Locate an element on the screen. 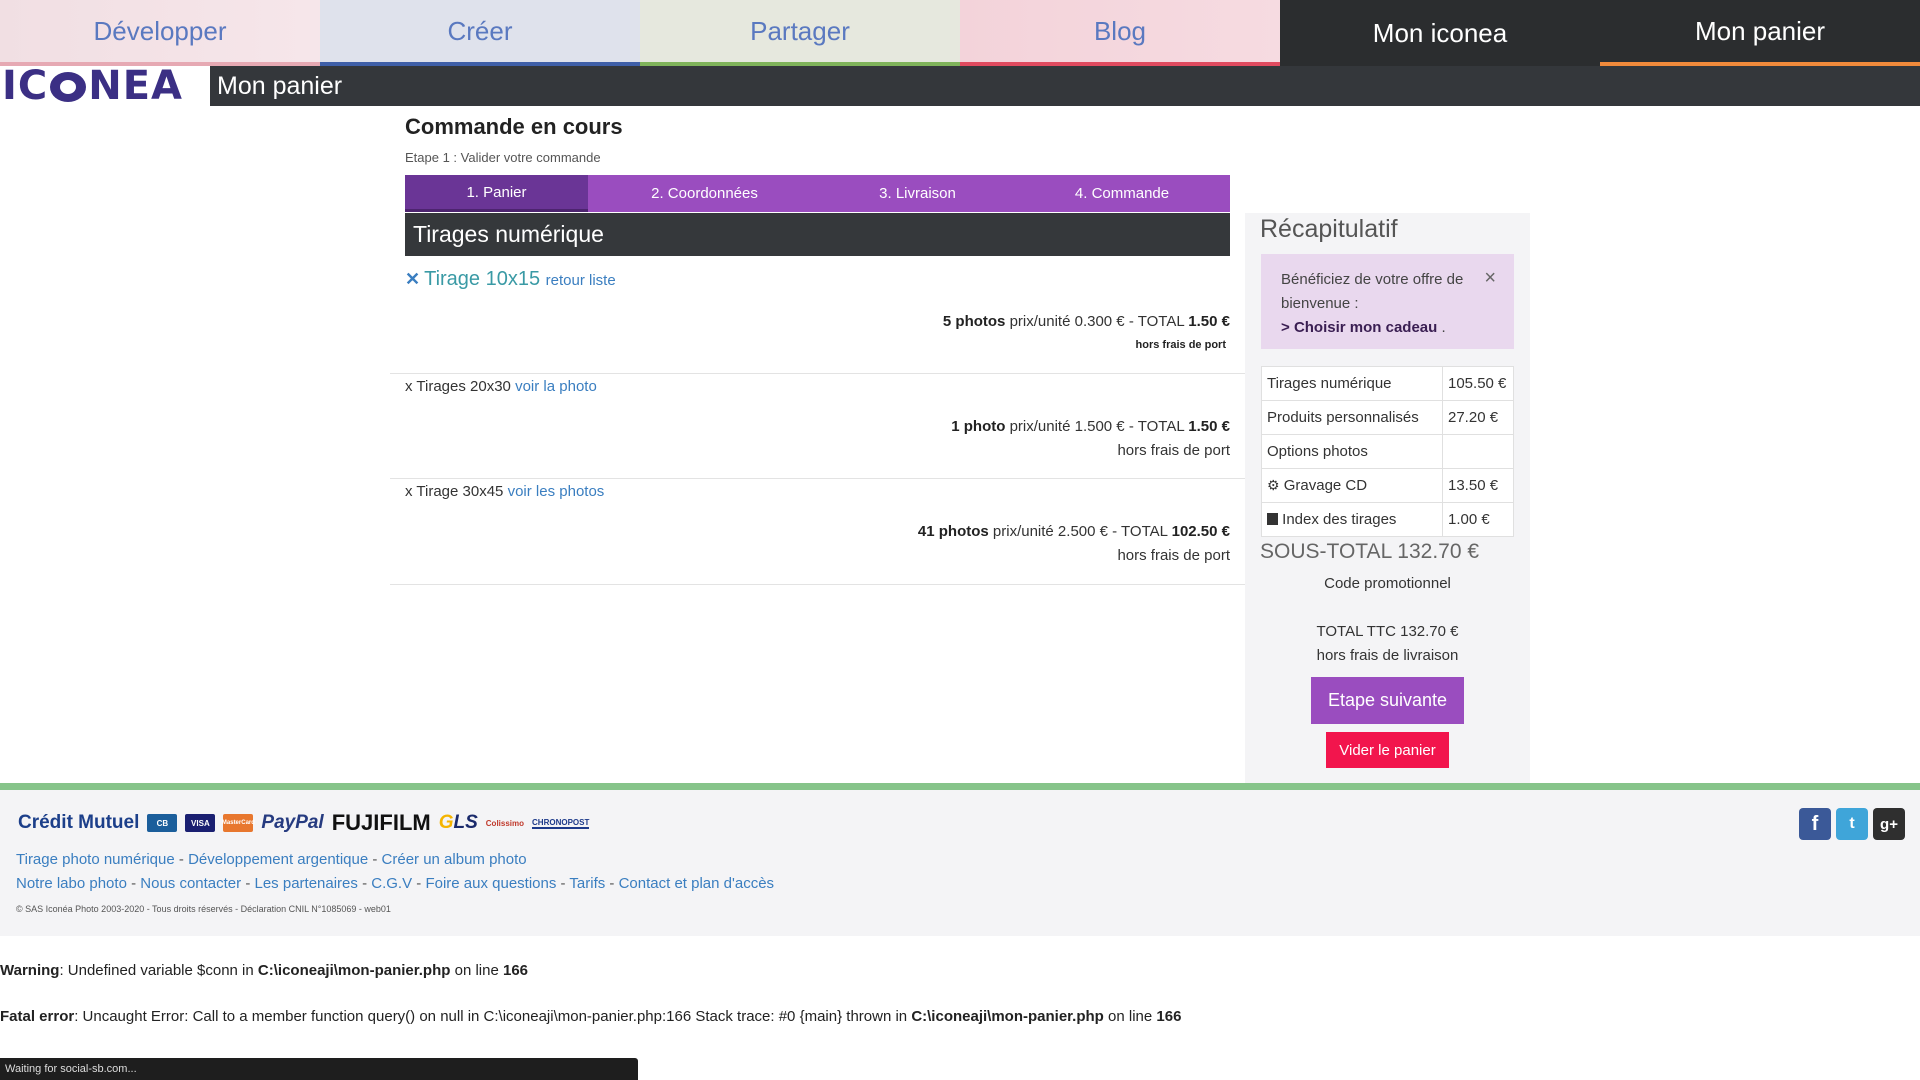  facebook-icon: f is located at coordinates (1815, 824).